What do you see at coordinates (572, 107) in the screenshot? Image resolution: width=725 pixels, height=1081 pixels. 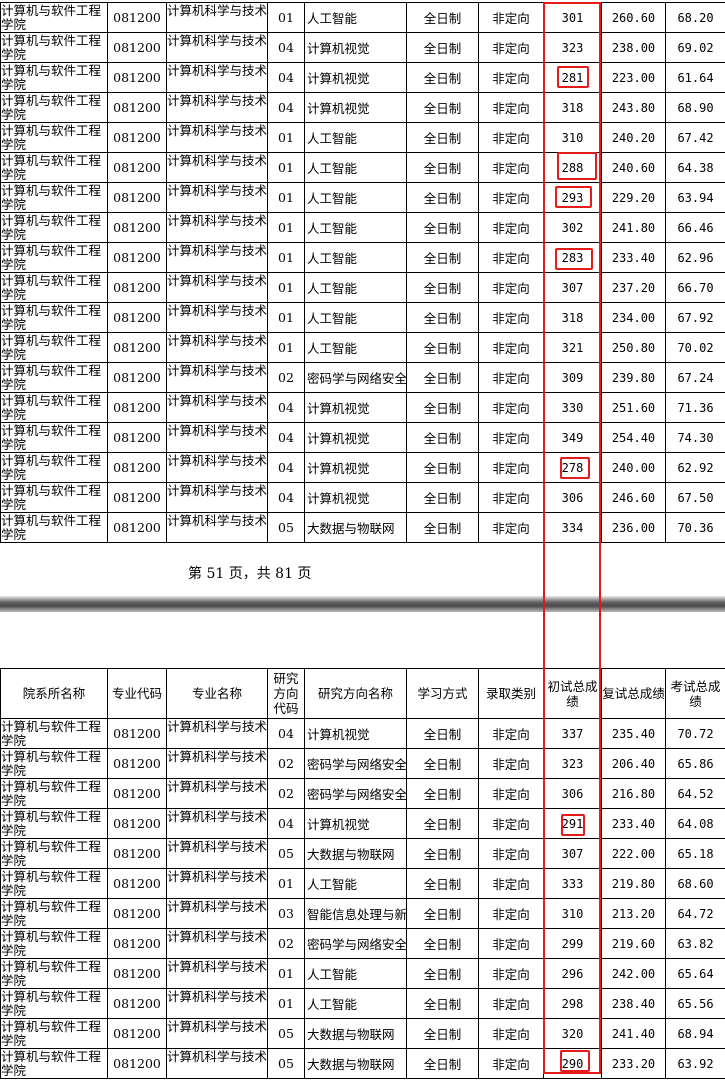 I see `cell-initial-score: 318` at bounding box center [572, 107].